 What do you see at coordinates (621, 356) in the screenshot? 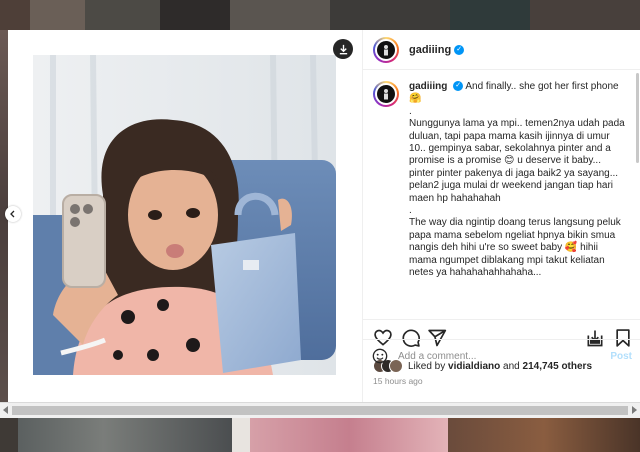
I see `post-comment-button: Post` at bounding box center [621, 356].